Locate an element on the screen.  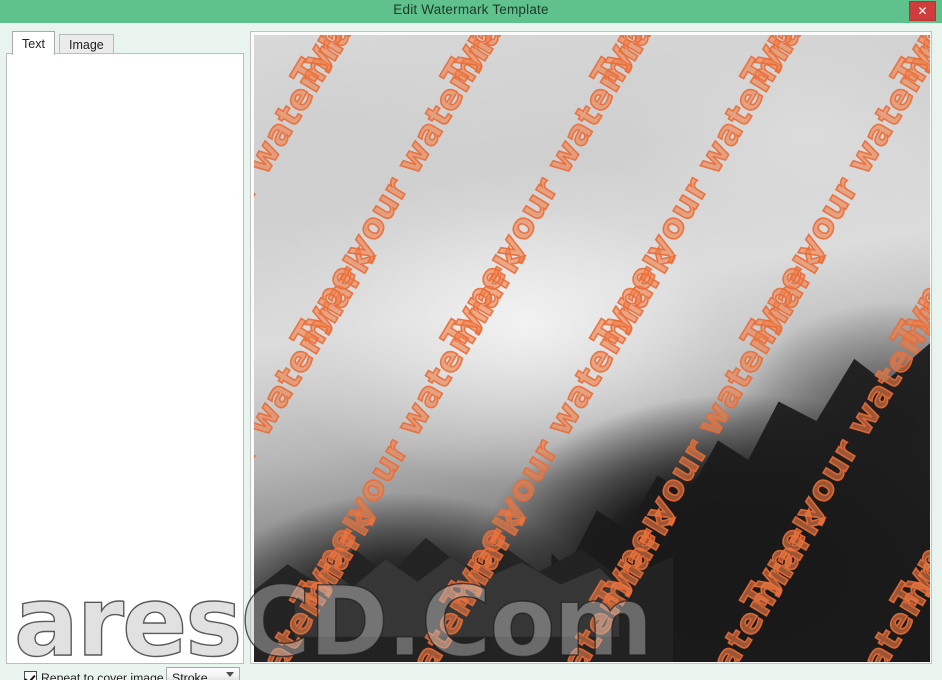
gradient-mode-select: Stroke is located at coordinates (203, 673).